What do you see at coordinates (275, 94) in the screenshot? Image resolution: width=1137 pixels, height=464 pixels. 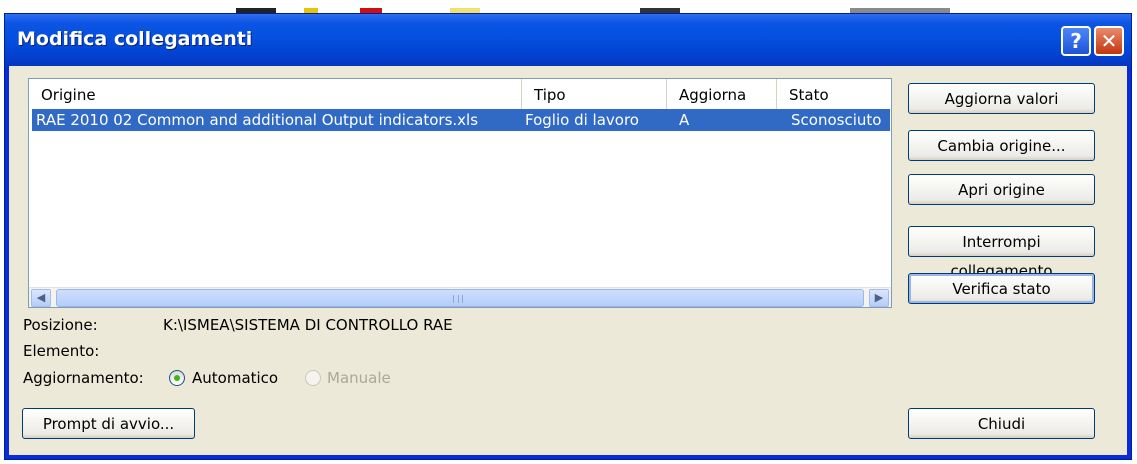 I see `column-origine: Origine` at bounding box center [275, 94].